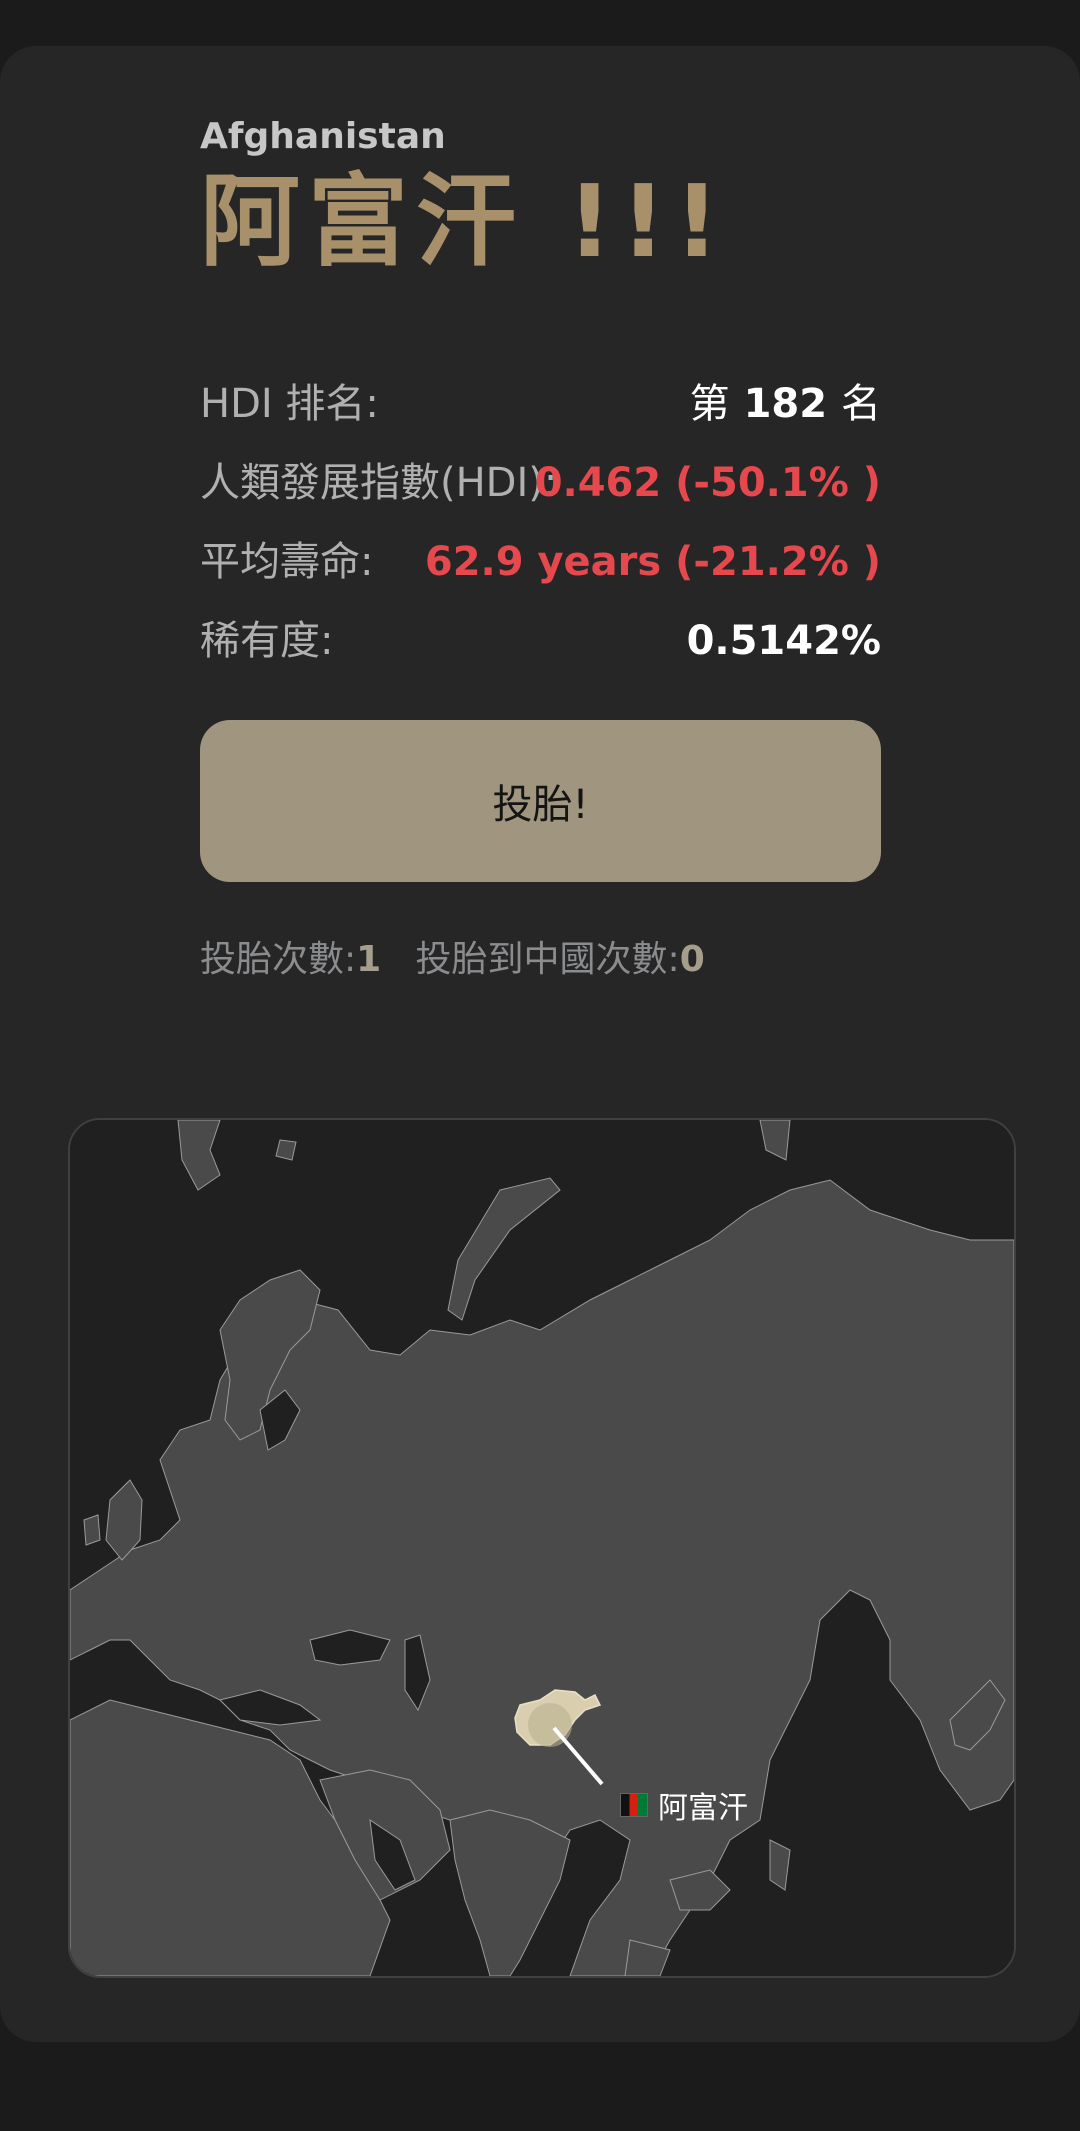 This screenshot has width=1080, height=2131. Describe the element at coordinates (547, 959) in the screenshot. I see `china-rolls-label: 投胎到中國次數:` at that location.